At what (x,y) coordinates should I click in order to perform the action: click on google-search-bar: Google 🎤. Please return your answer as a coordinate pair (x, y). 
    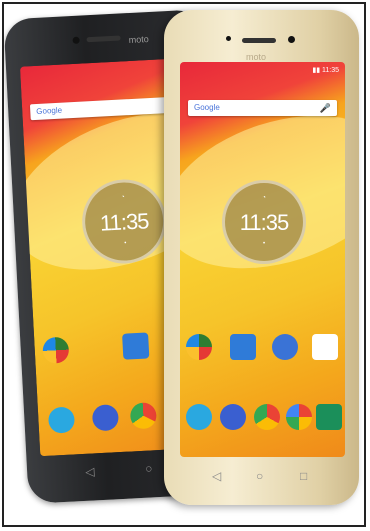
    Looking at the image, I should click on (262, 108).